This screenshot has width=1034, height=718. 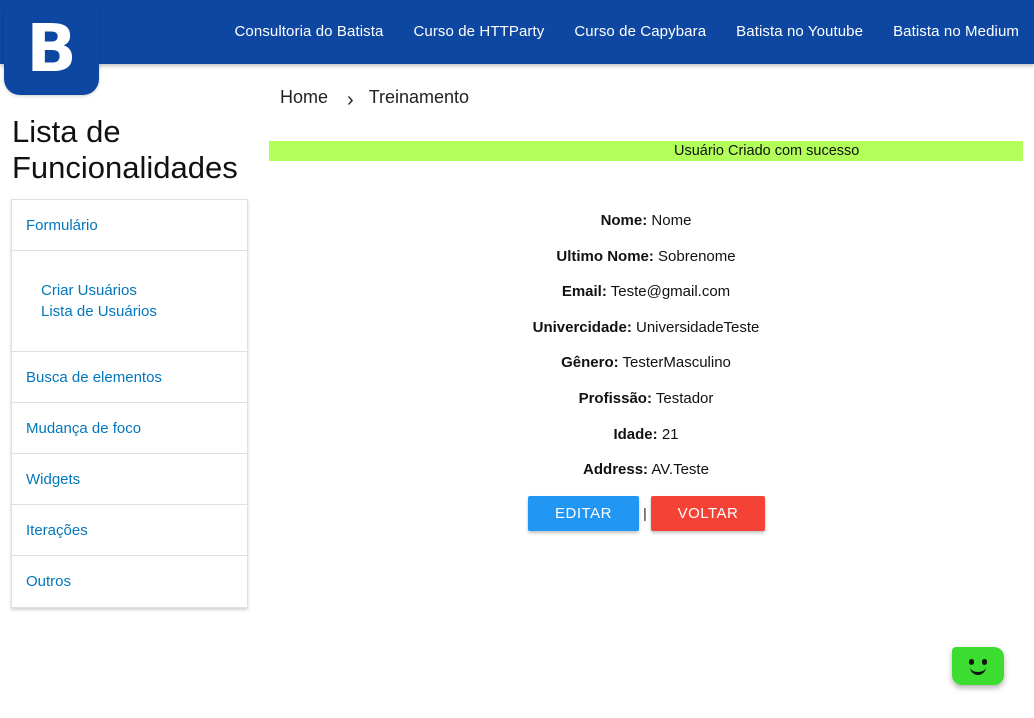 What do you see at coordinates (144, 311) in the screenshot?
I see `submenu-item-lista-usuarios: Lista de Usuários` at bounding box center [144, 311].